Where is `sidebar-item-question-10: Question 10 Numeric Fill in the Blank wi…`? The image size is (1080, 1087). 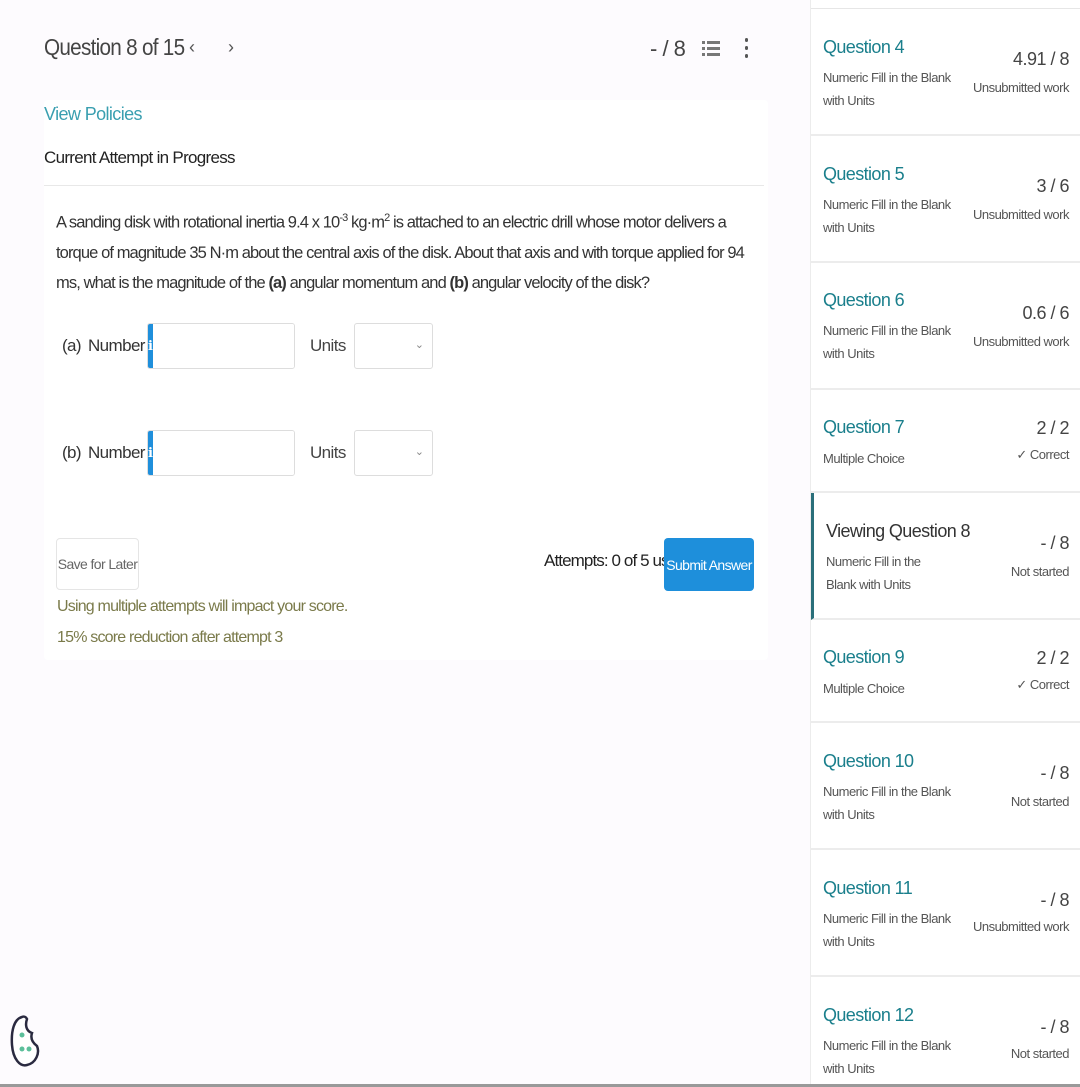 sidebar-item-question-10: Question 10 Numeric Fill in the Blank wi… is located at coordinates (945, 786).